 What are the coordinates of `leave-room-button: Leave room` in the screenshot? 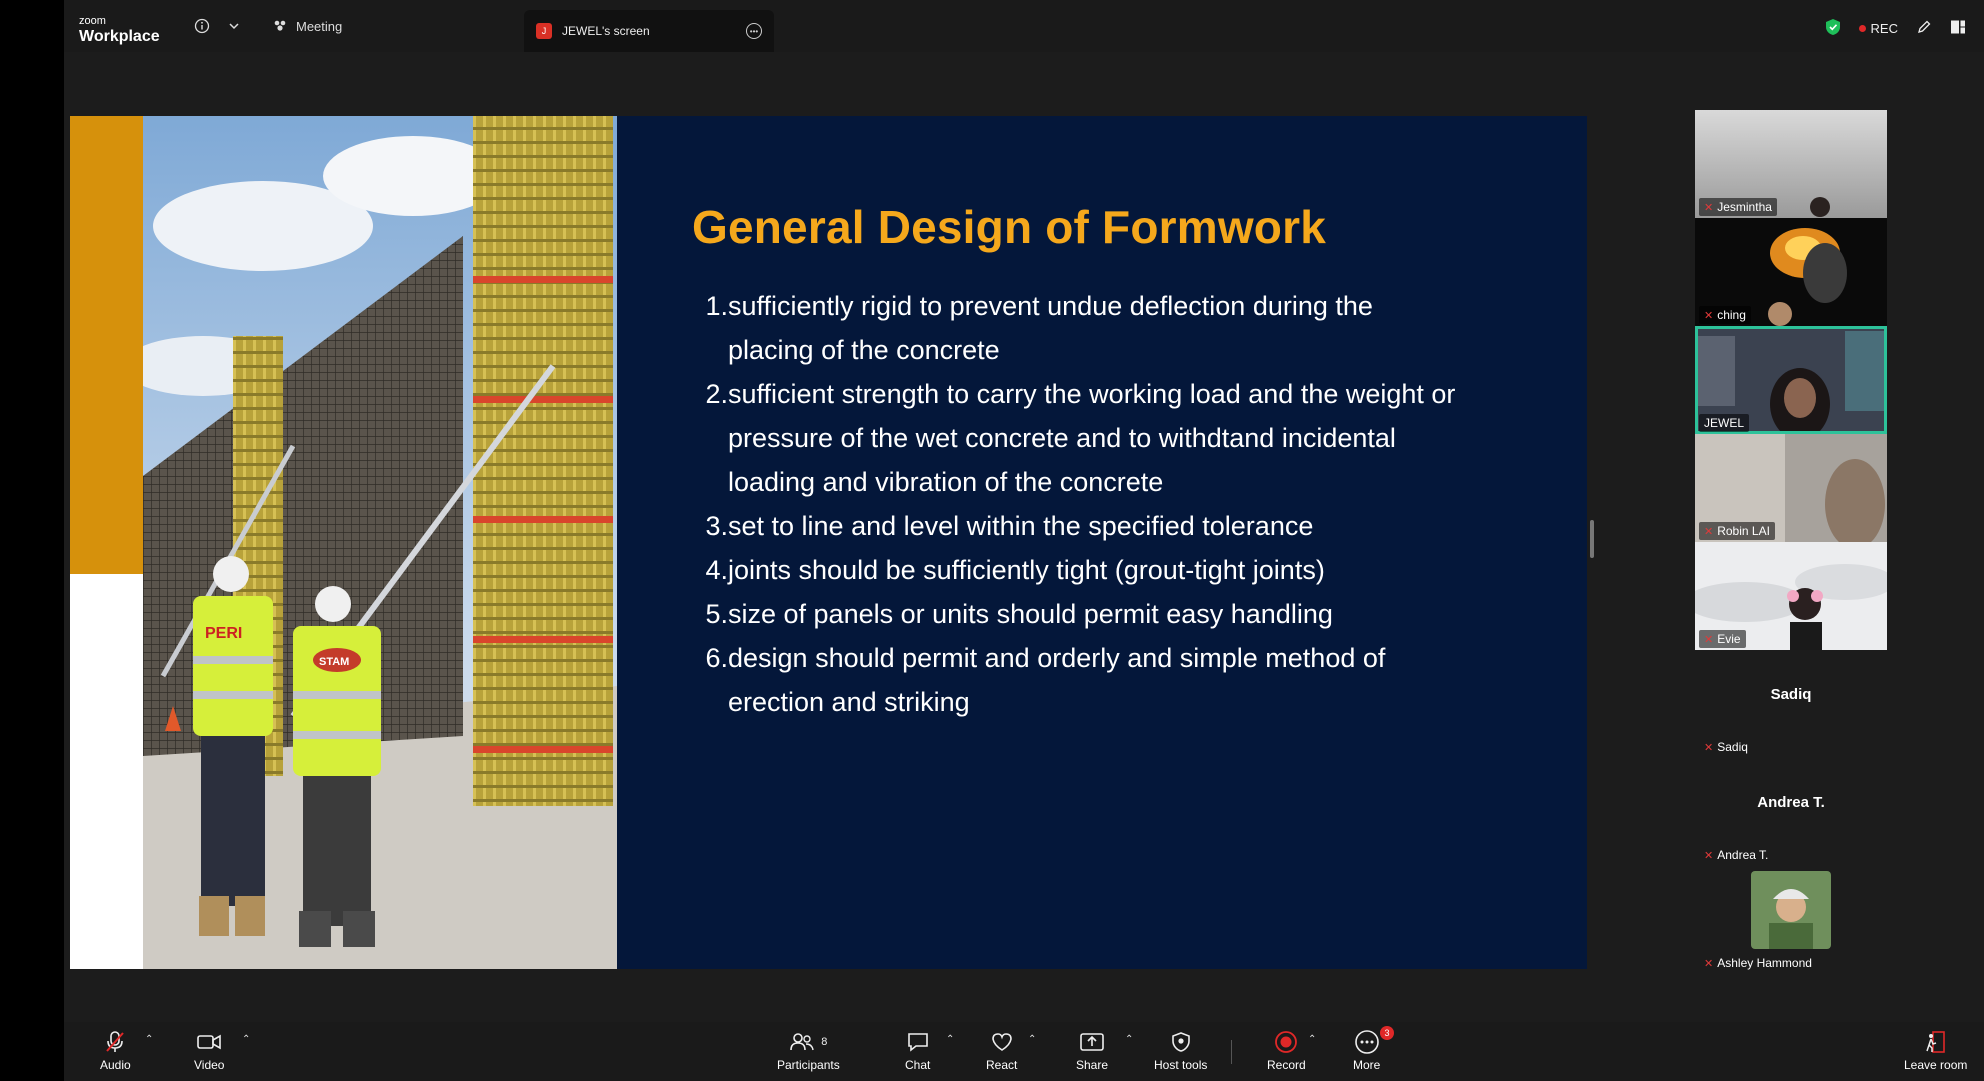 It's located at (1935, 1051).